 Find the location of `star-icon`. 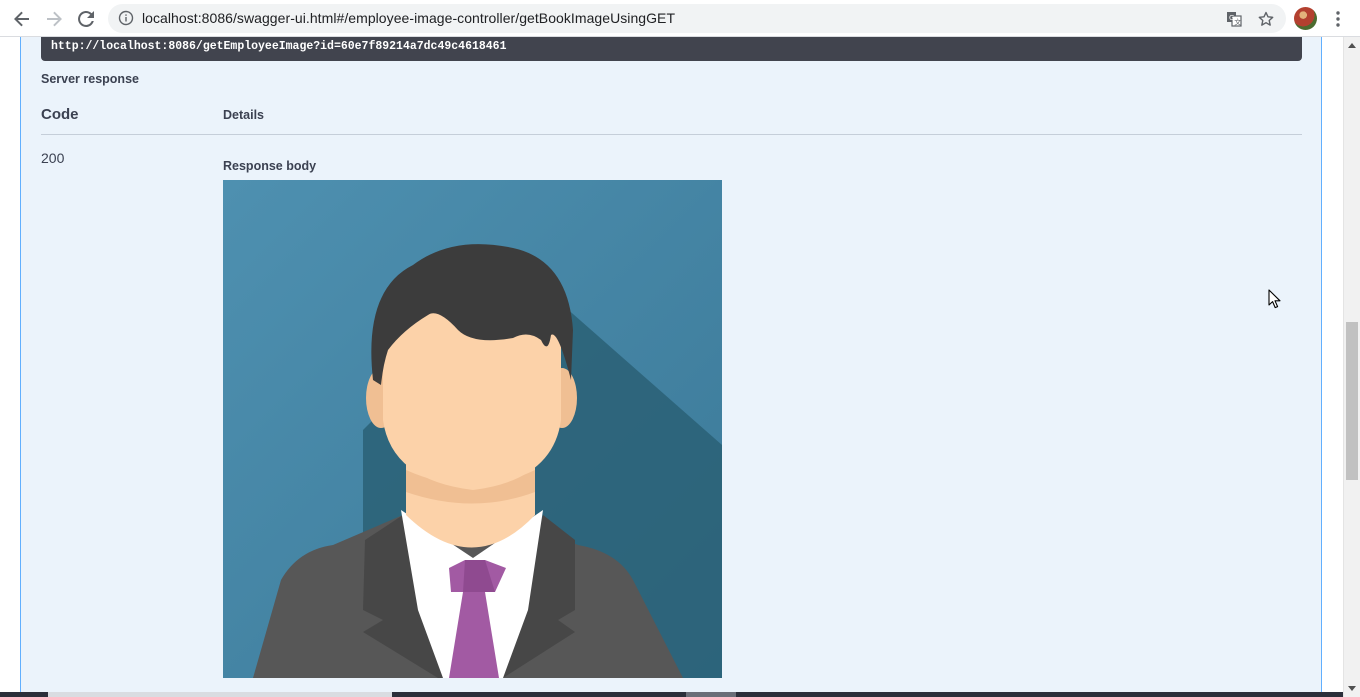

star-icon is located at coordinates (1266, 18).